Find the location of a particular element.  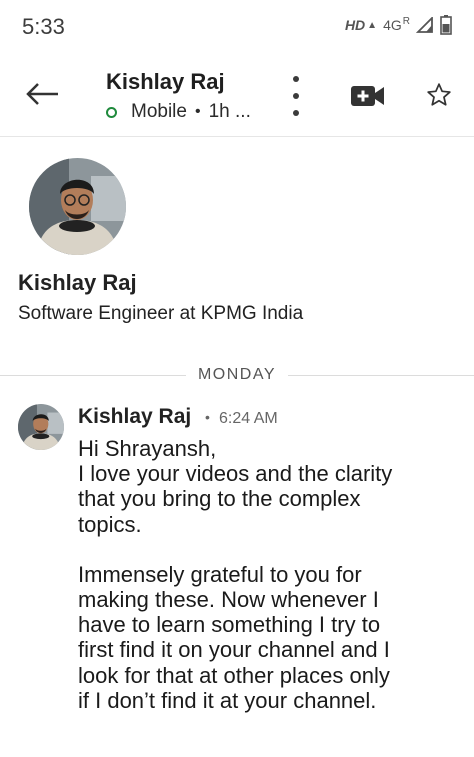

roaming-label: R is located at coordinates (406, 21).